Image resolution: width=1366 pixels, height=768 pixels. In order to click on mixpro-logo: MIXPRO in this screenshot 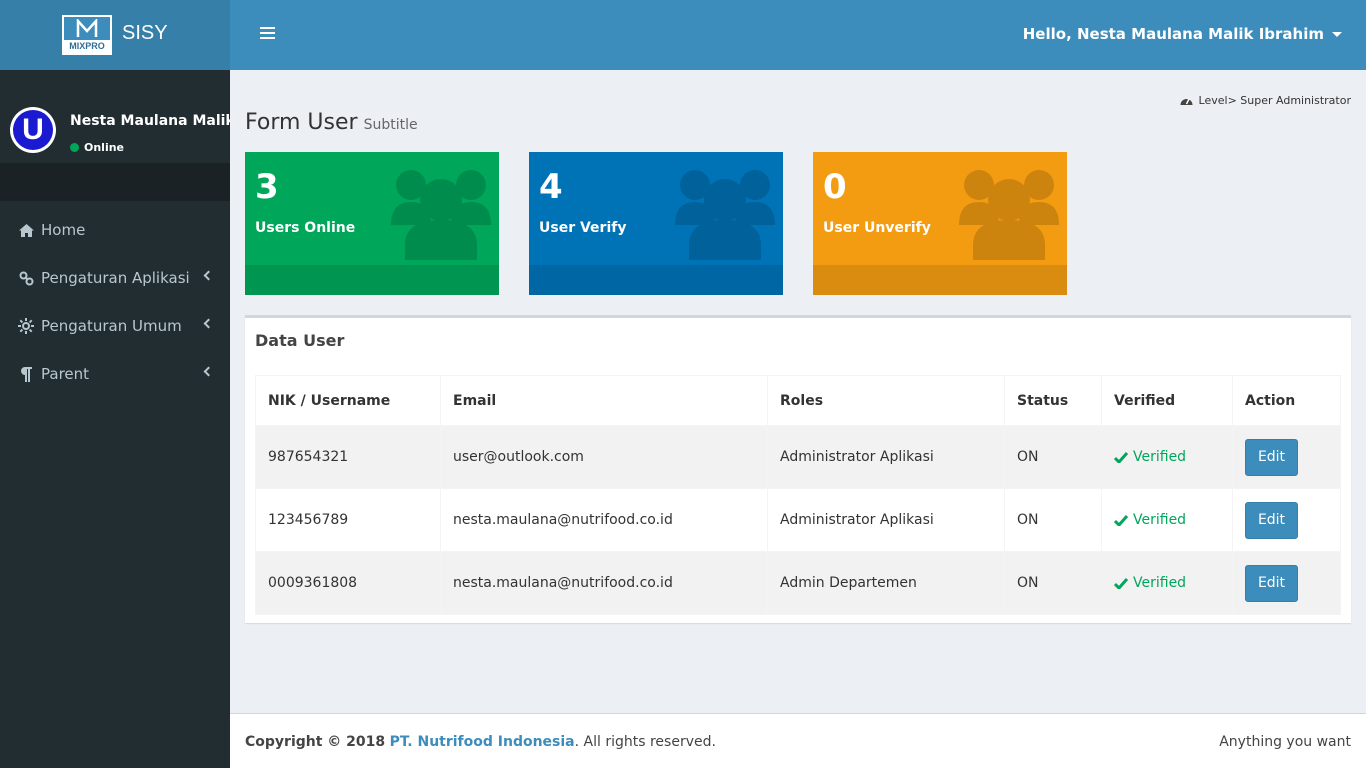, I will do `click(87, 35)`.